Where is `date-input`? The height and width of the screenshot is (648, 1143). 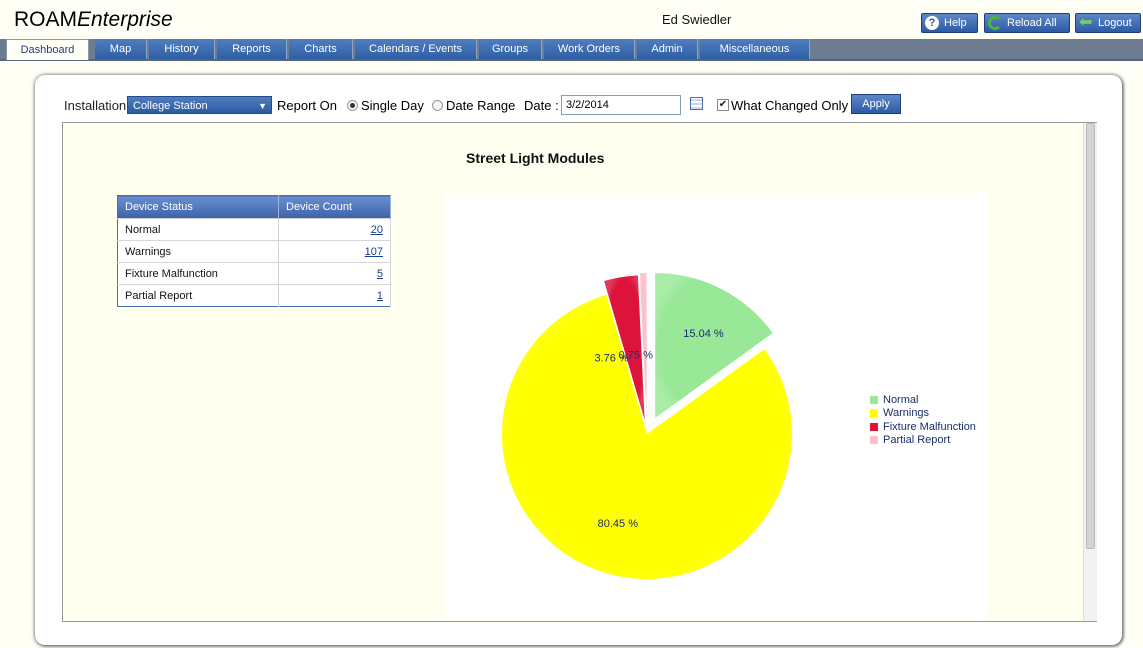
date-input is located at coordinates (621, 105).